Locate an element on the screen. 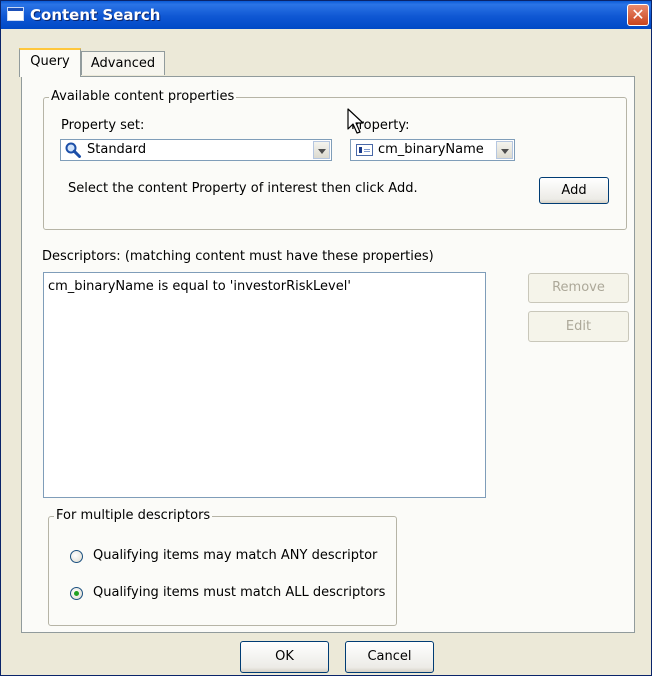 The height and width of the screenshot is (680, 652). ok-button: OK is located at coordinates (284, 657).